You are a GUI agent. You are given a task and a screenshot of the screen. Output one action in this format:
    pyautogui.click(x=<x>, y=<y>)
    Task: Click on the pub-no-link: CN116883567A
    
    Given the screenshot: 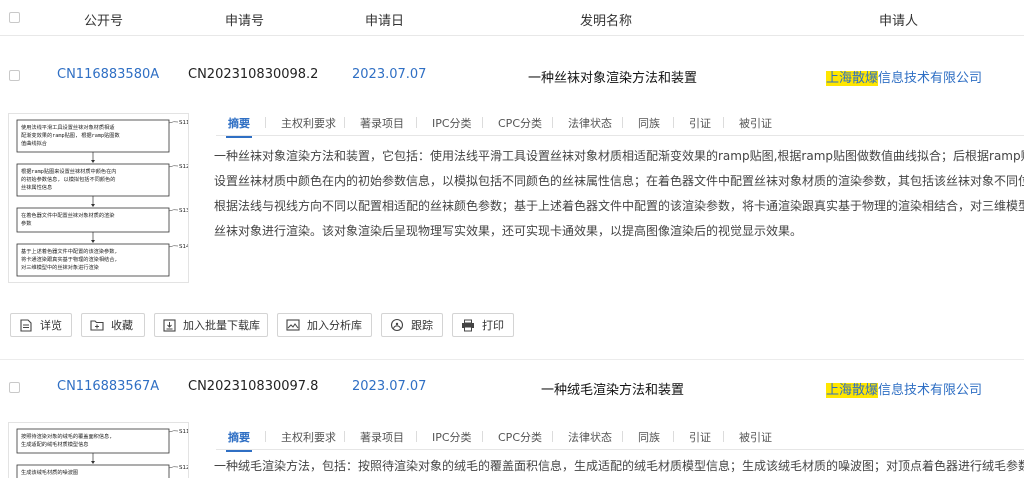 What is the action you would take?
    pyautogui.click(x=108, y=386)
    